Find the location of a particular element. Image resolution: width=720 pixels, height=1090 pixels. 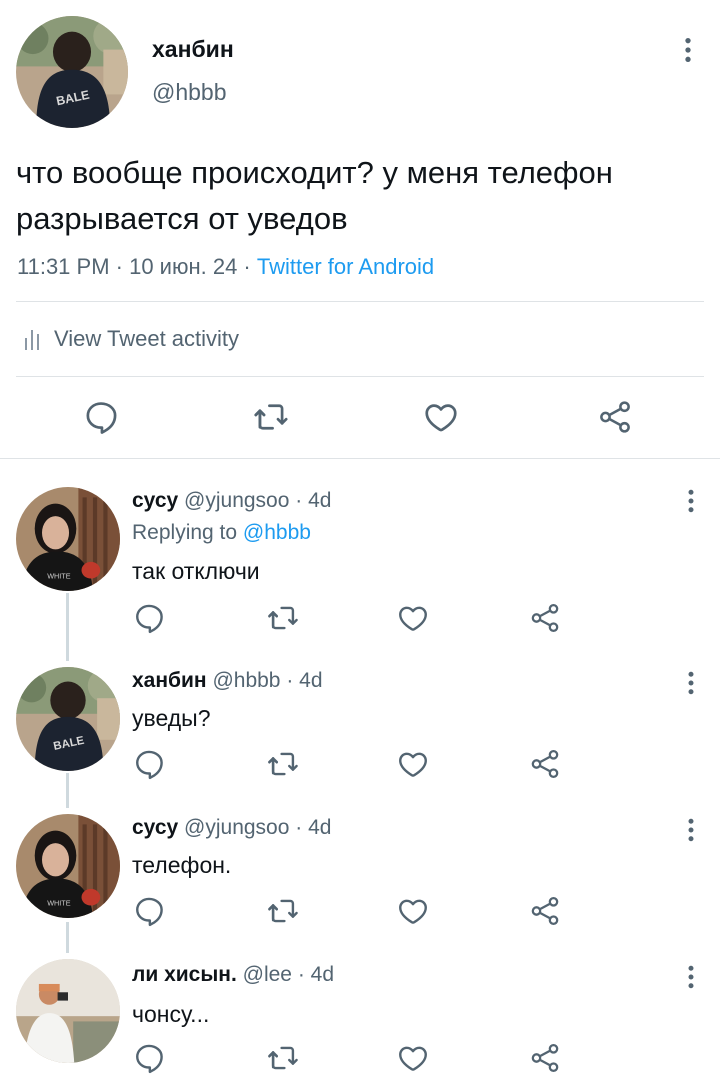

view-tweet-activity: View Tweet activity is located at coordinates (131, 339).